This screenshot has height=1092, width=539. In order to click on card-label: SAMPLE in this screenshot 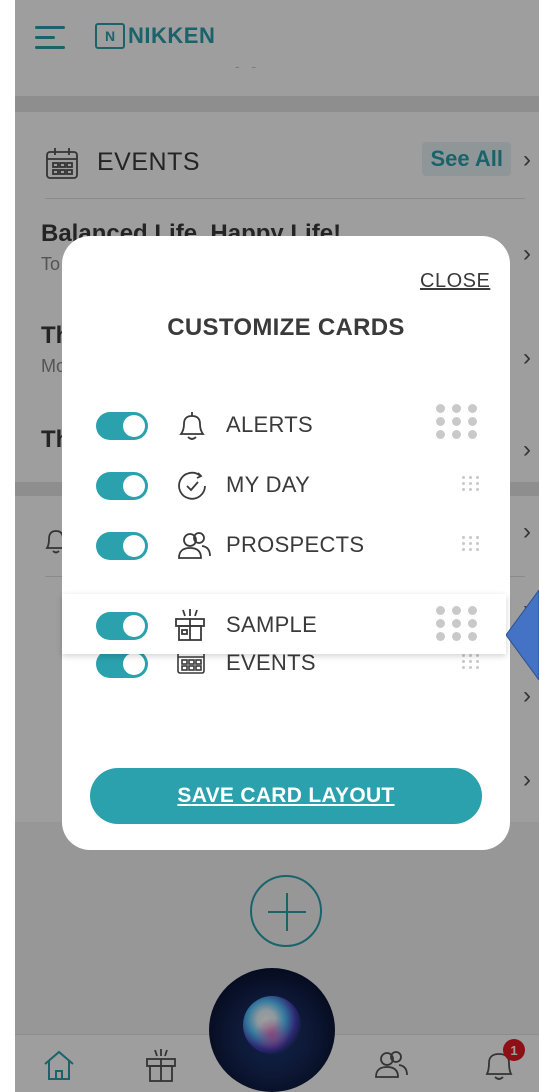, I will do `click(272, 624)`.